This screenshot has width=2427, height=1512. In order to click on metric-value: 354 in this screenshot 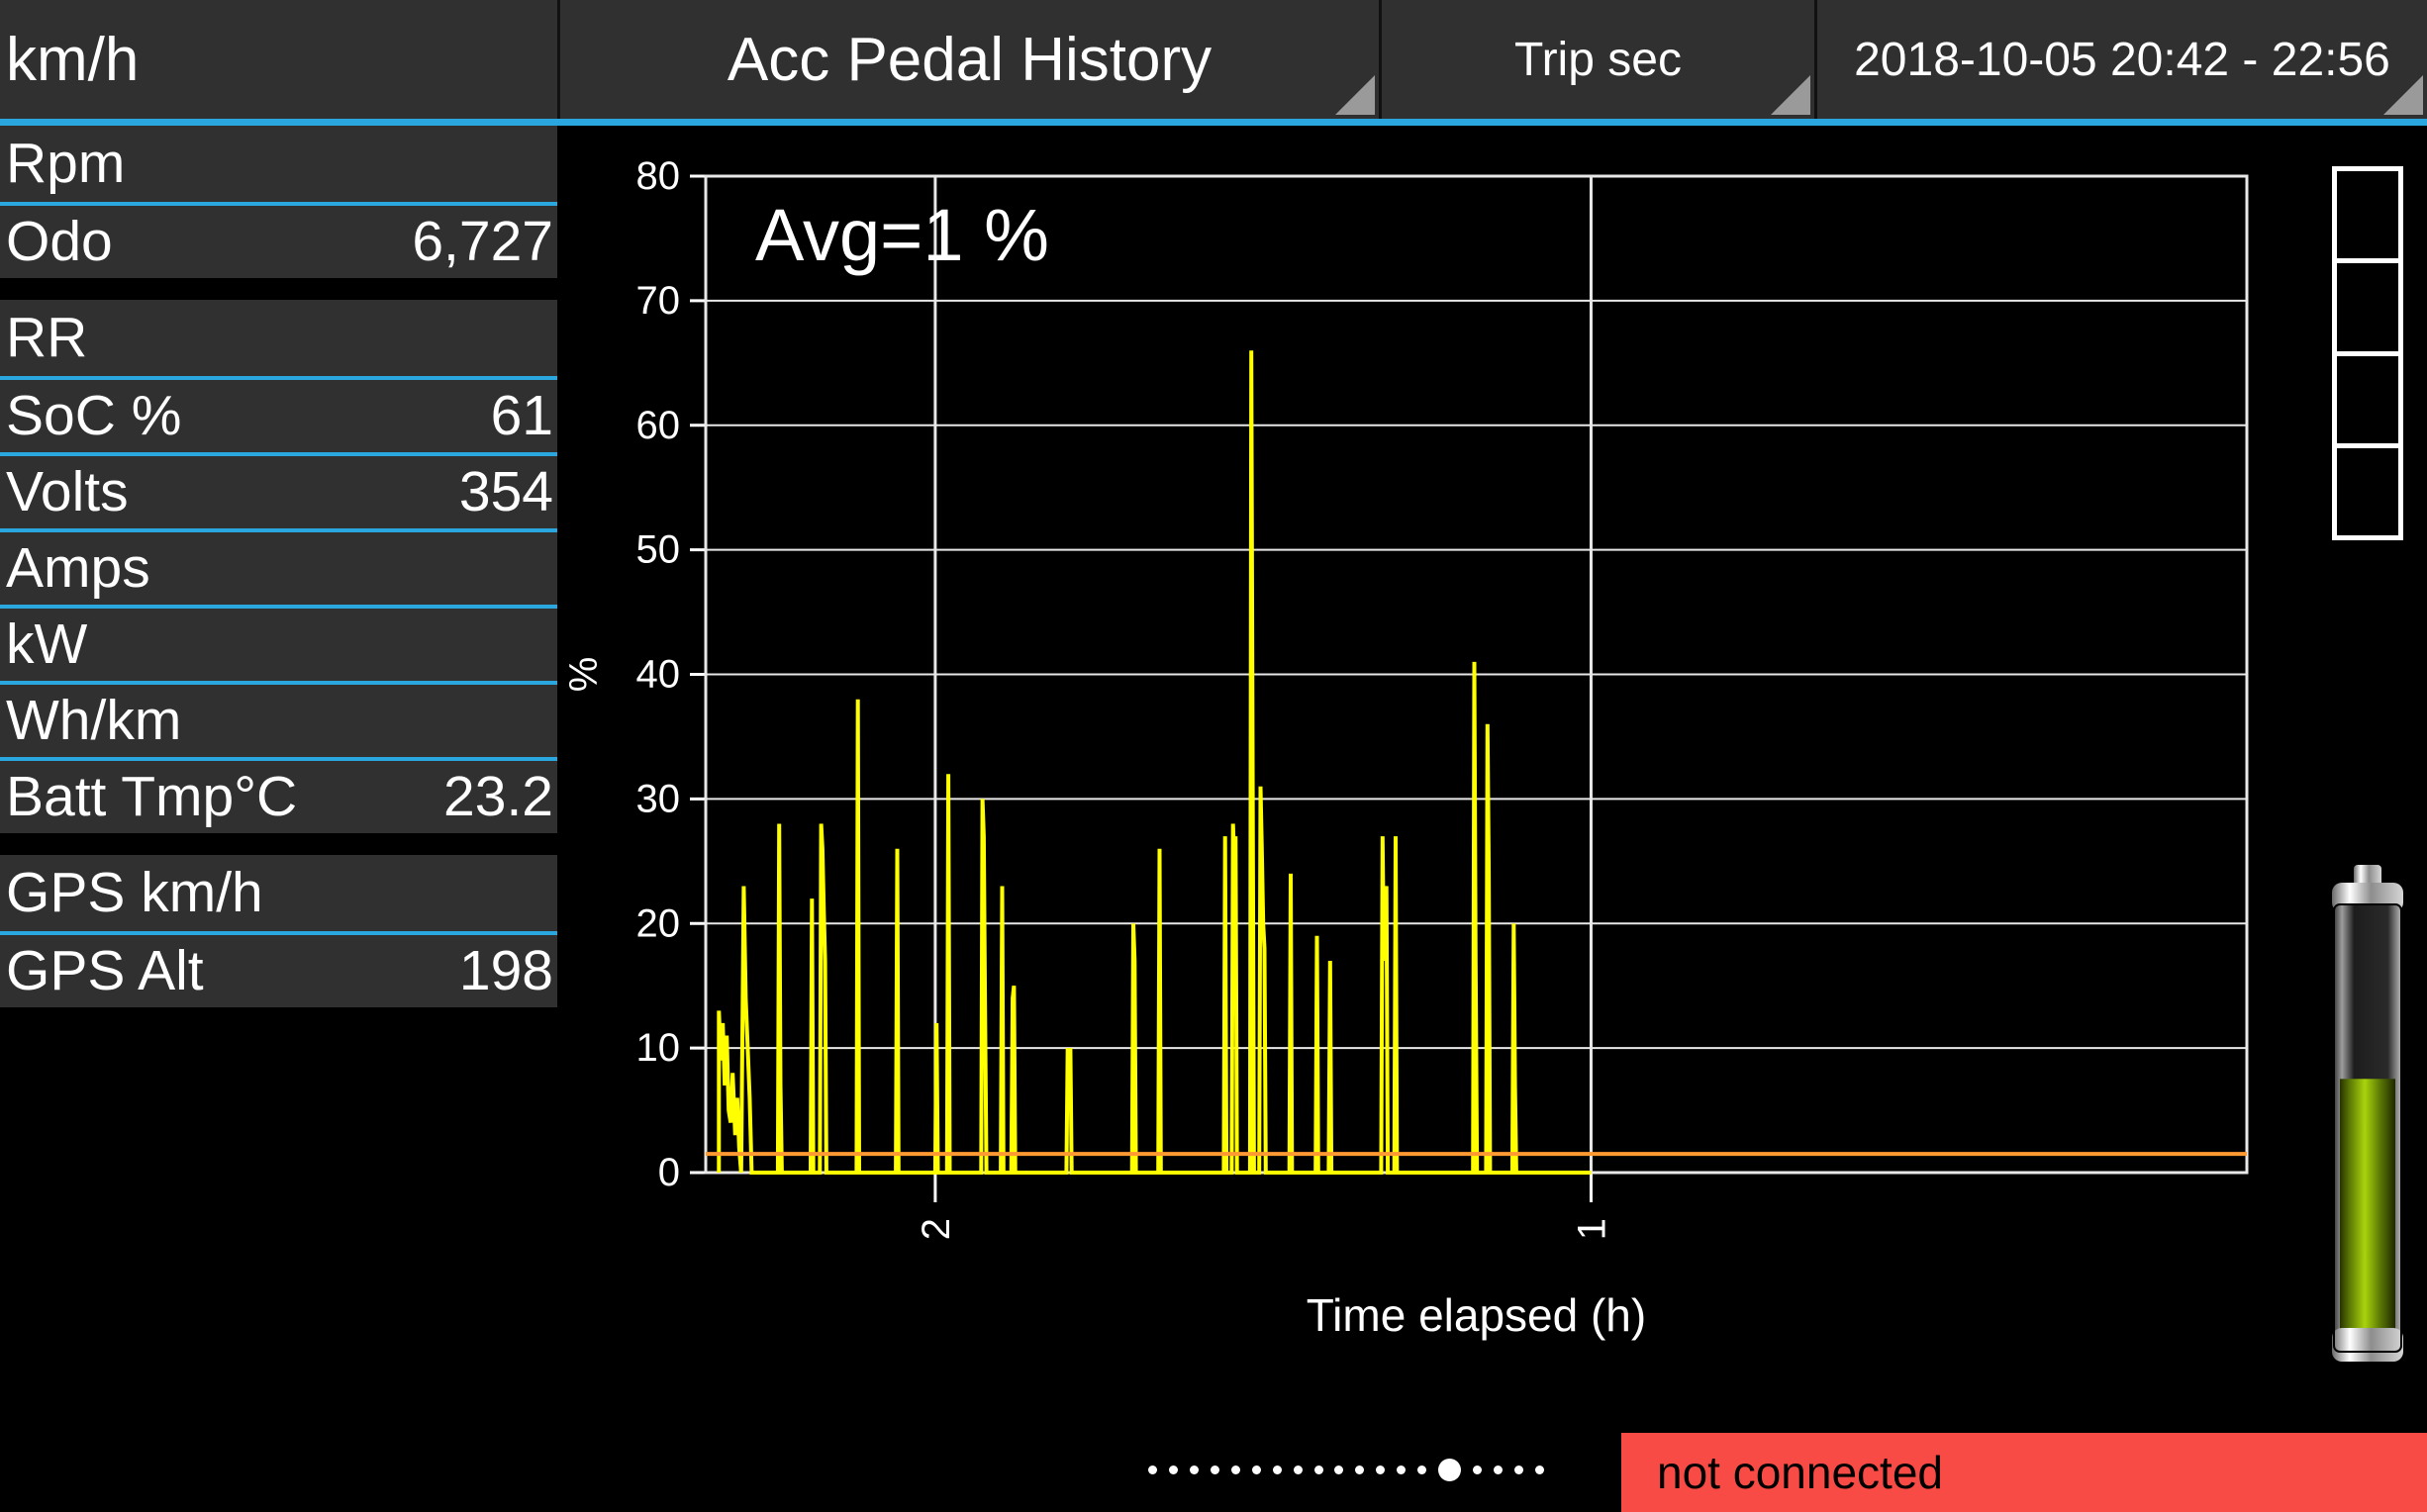, I will do `click(506, 491)`.